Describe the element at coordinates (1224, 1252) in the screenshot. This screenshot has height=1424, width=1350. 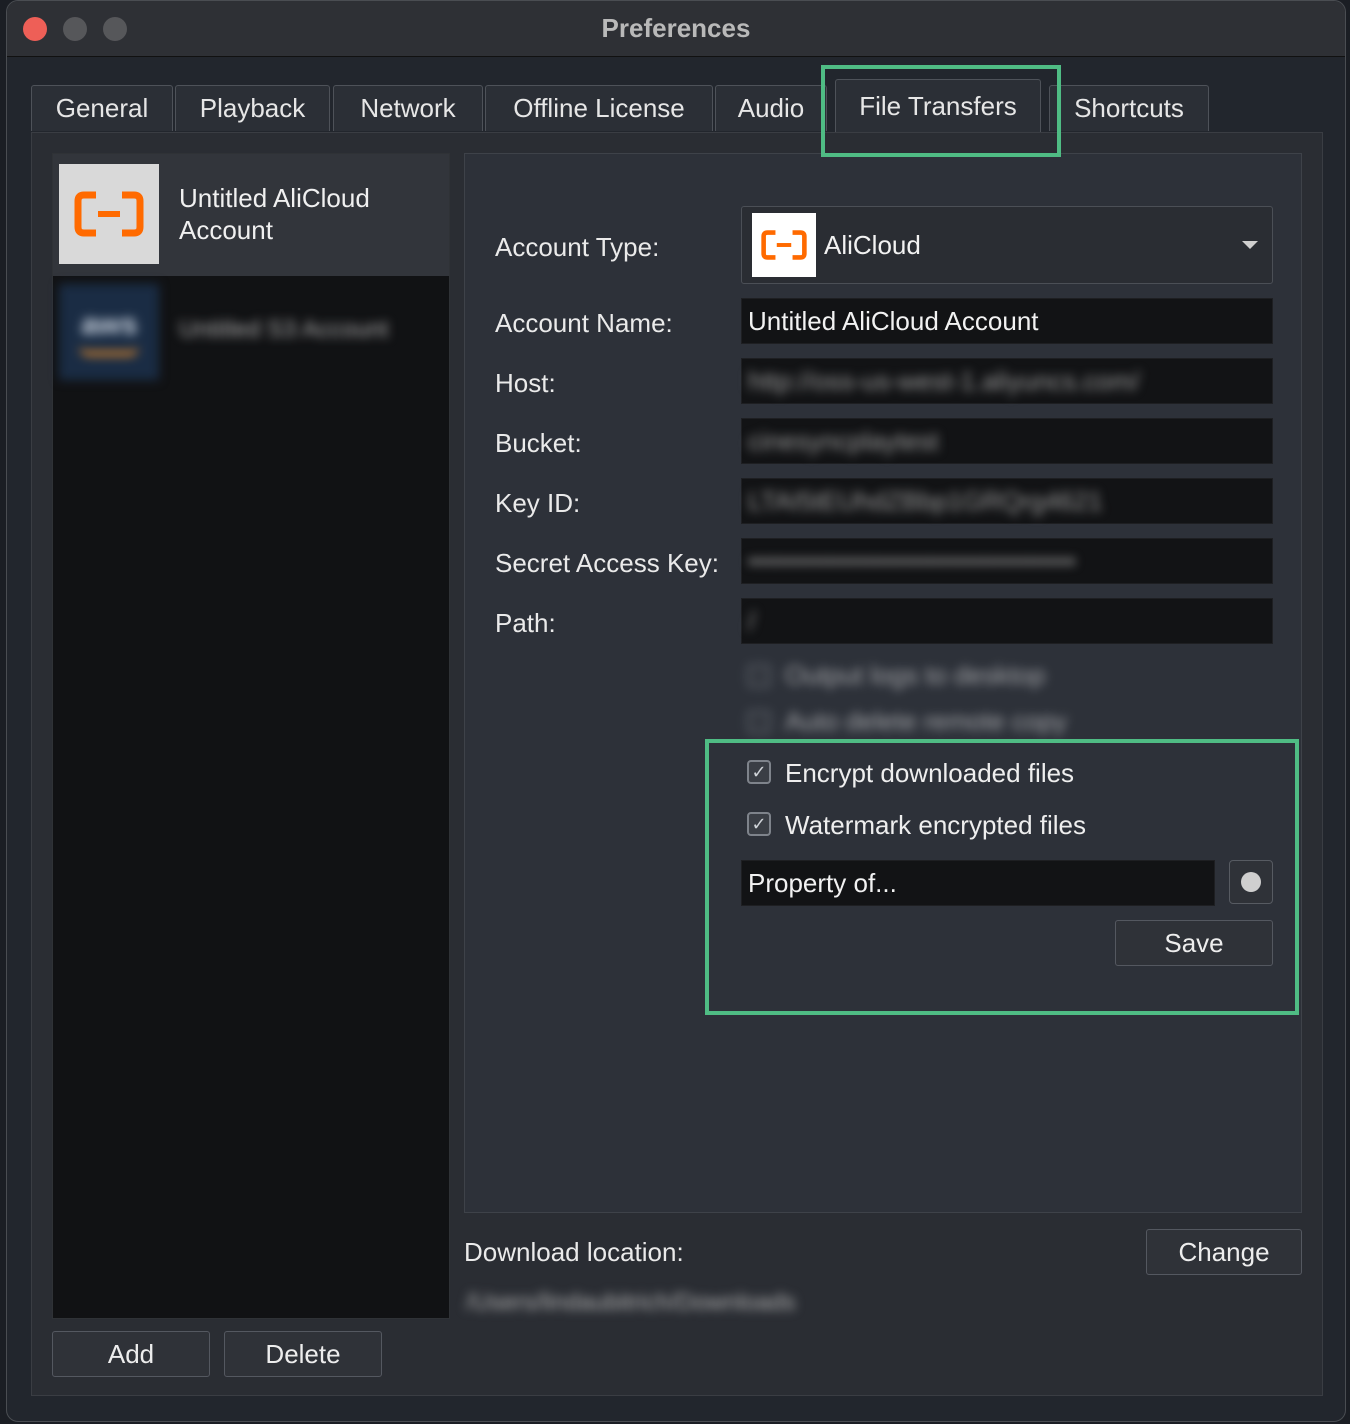
I see `change-download-location-button: Change` at that location.